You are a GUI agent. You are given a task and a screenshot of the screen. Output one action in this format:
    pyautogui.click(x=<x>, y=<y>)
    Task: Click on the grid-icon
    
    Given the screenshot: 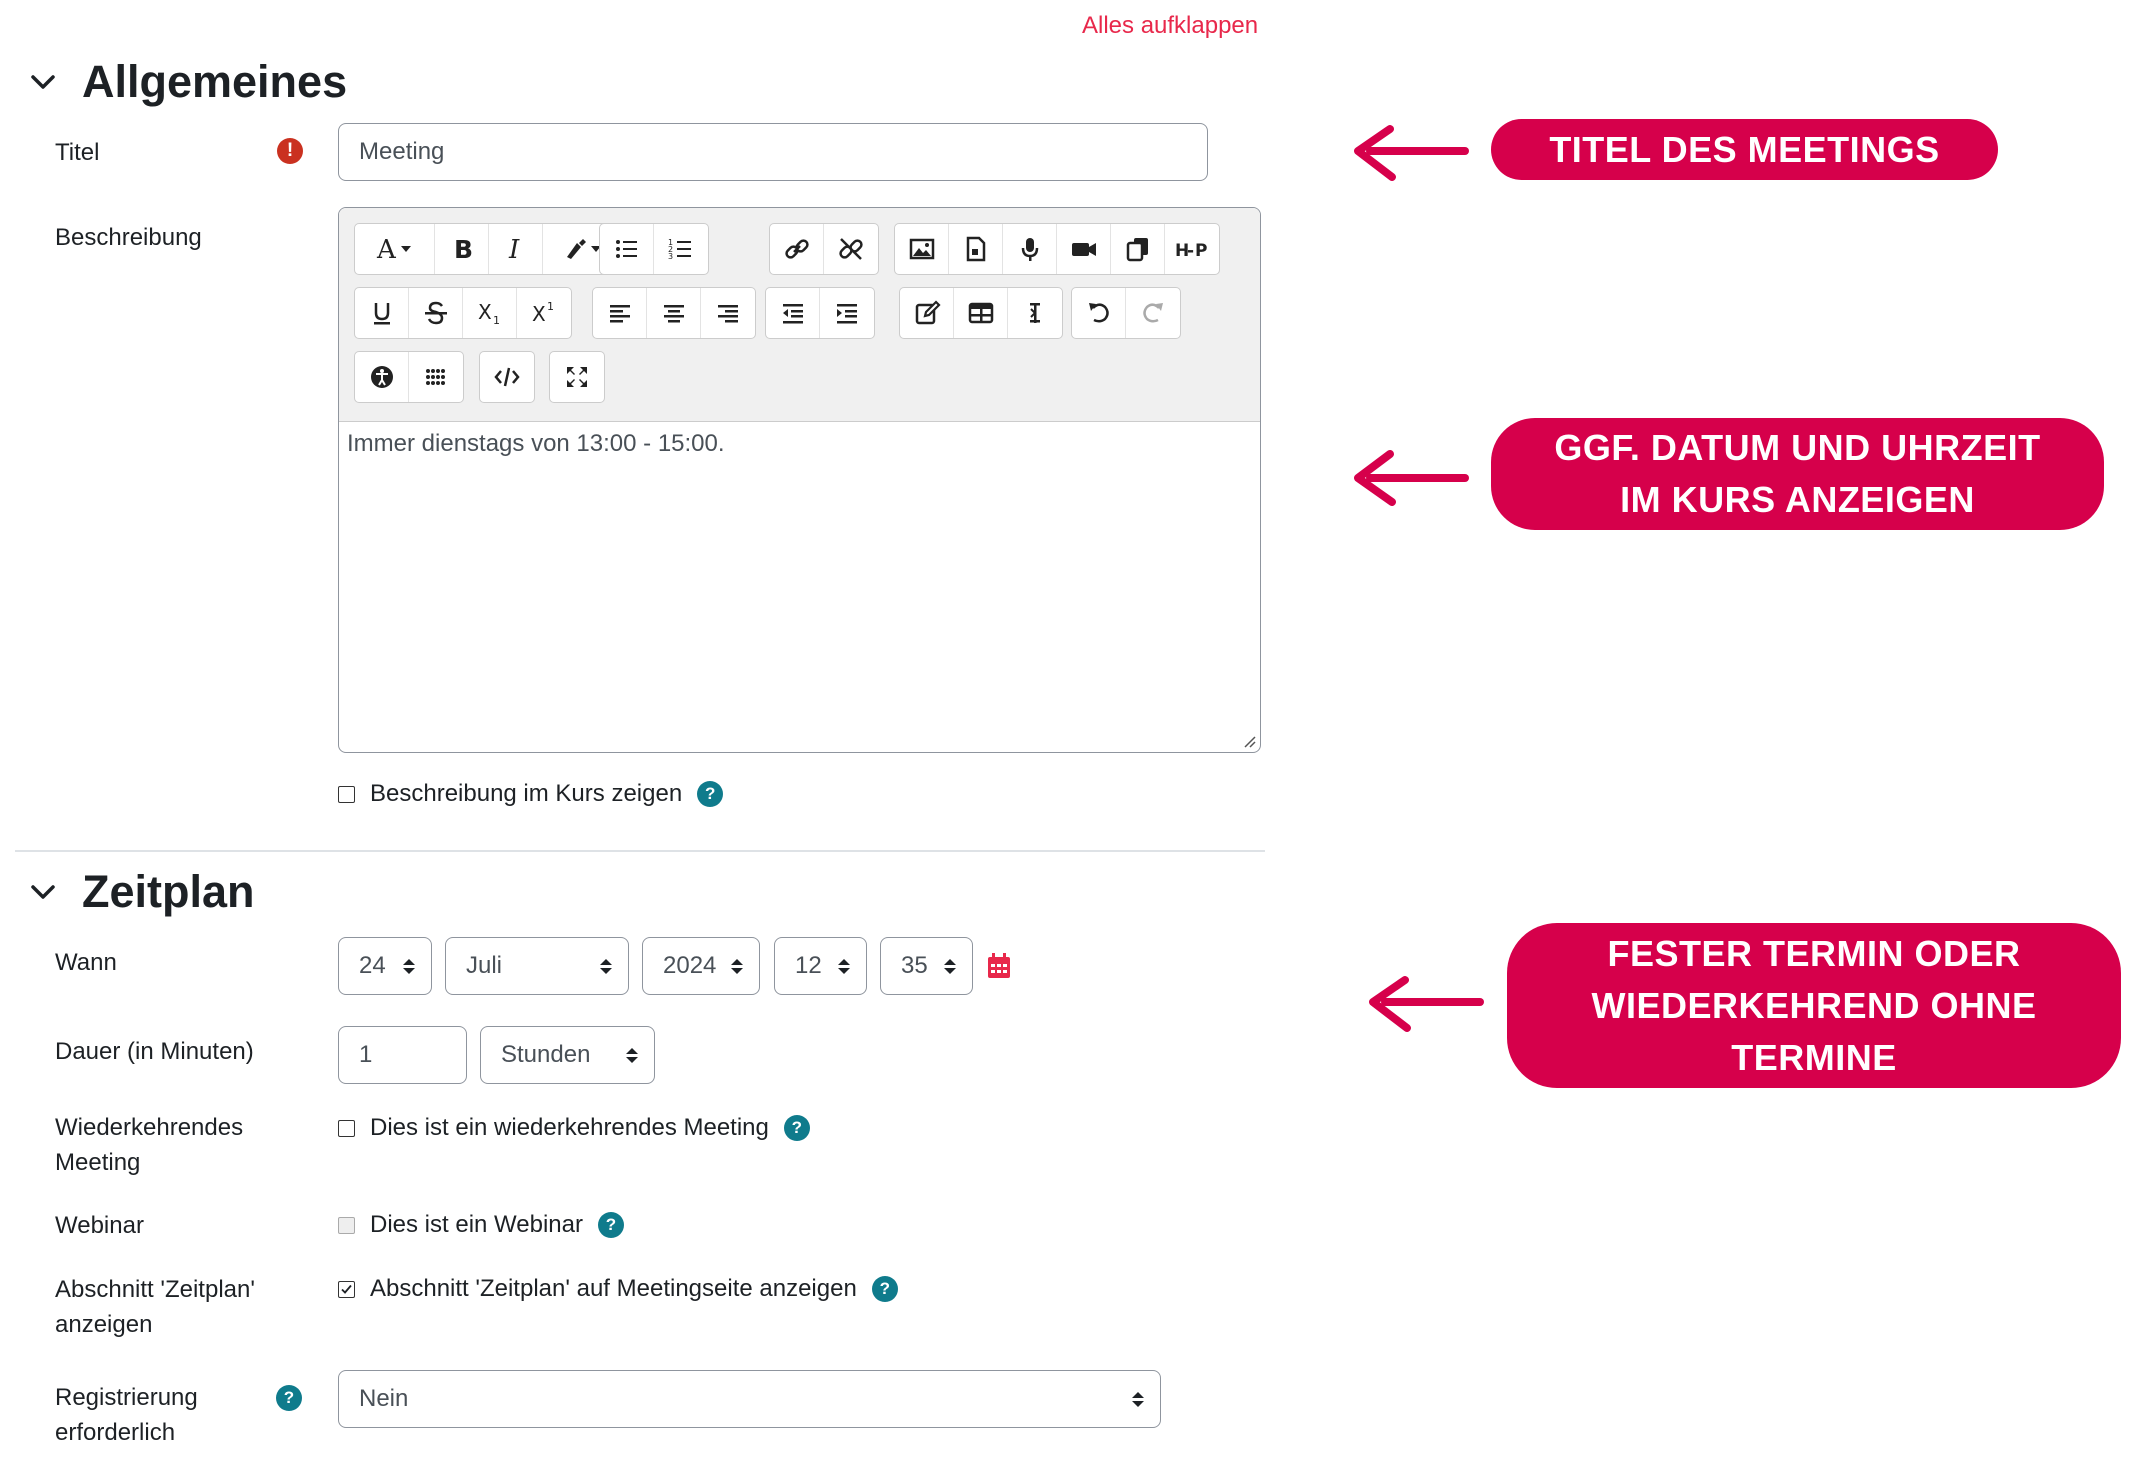 What is the action you would take?
    pyautogui.click(x=436, y=377)
    